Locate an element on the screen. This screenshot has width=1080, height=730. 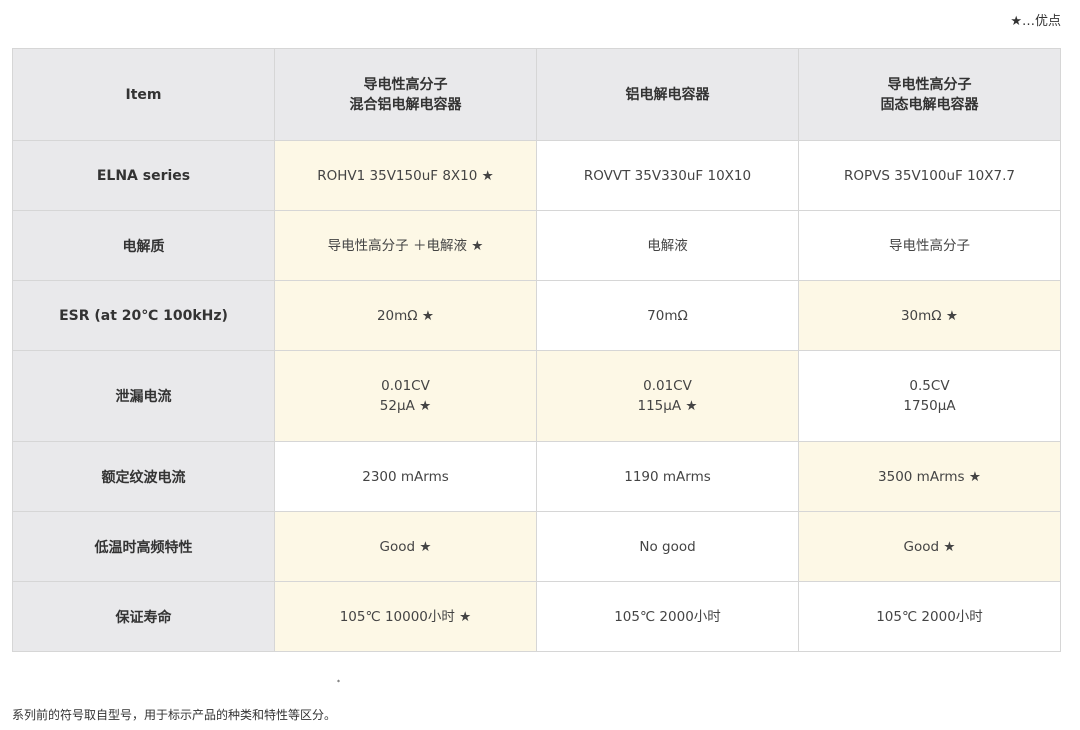
table-cell: 导电性高分子 ＋电解液 ★ is located at coordinates (405, 245).